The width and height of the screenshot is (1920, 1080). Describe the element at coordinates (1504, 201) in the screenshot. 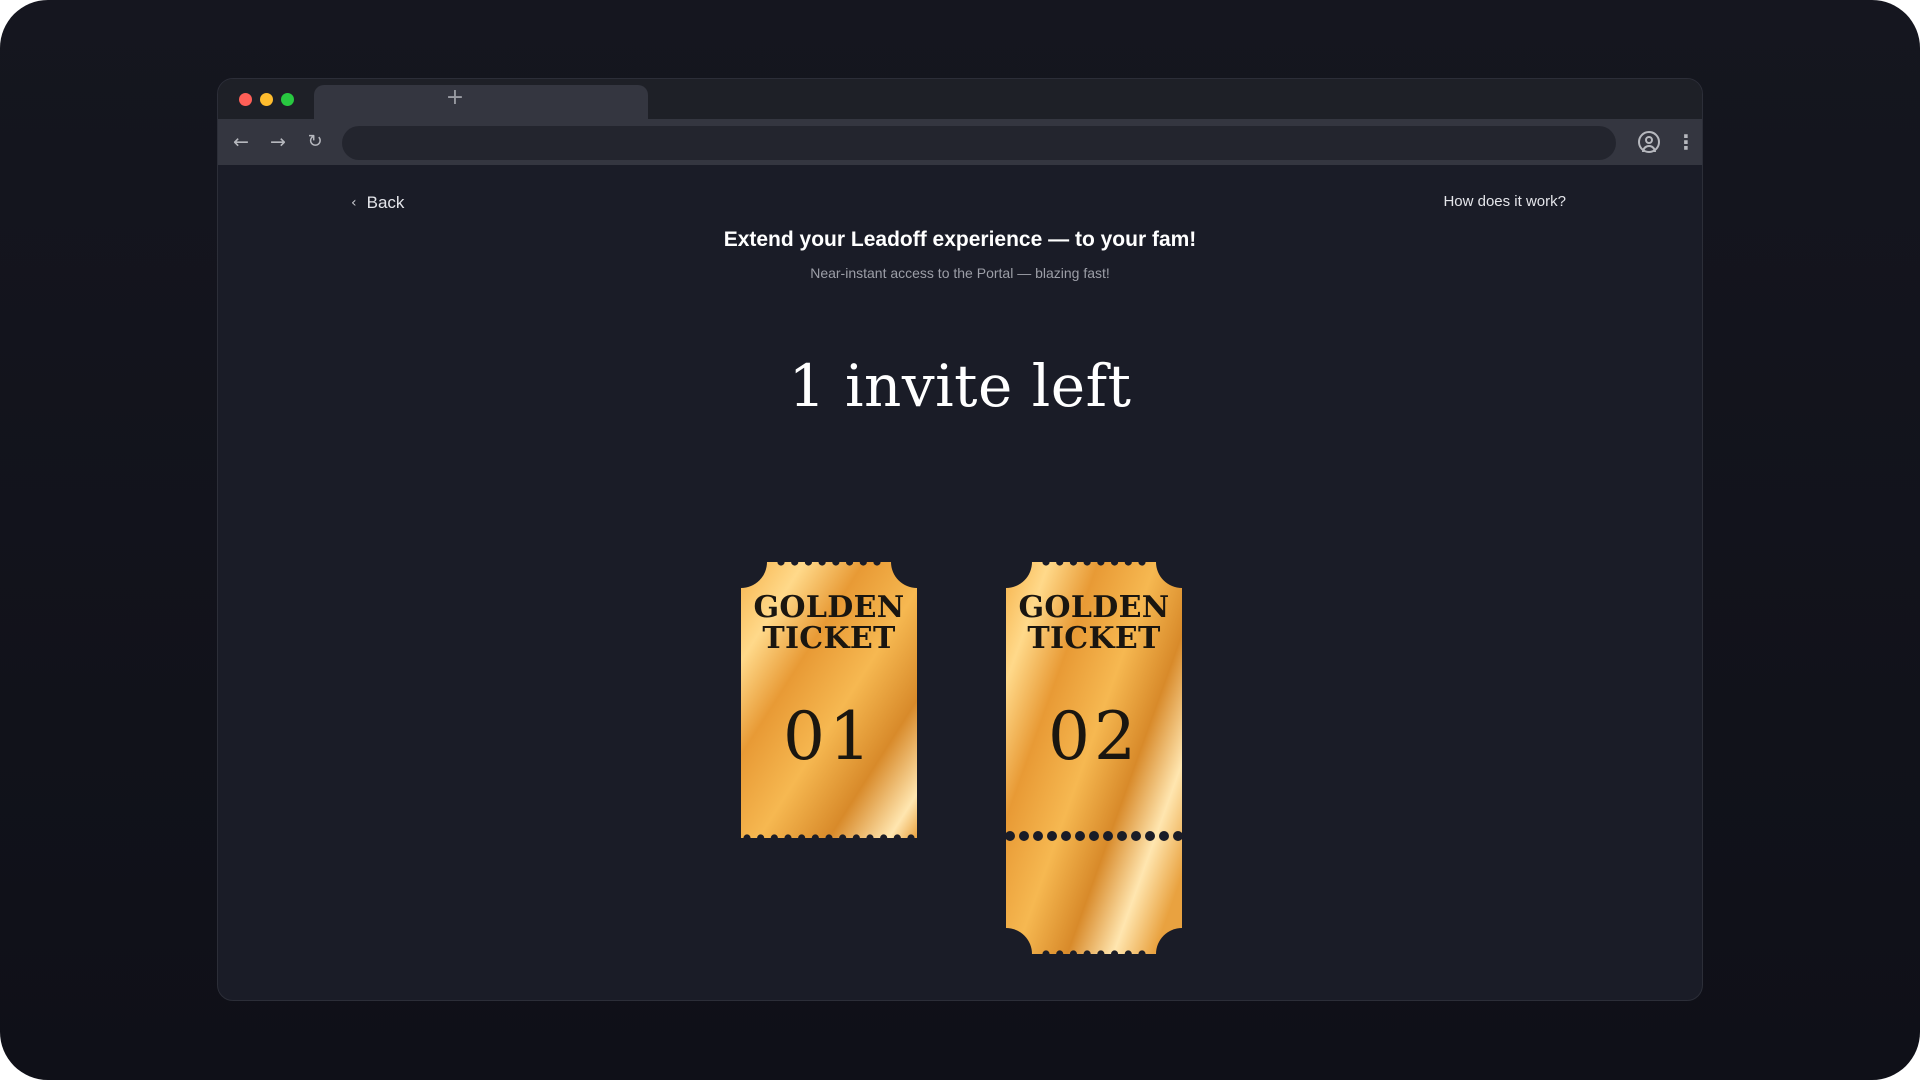

I see `how-does-it-work-link: How does it work?` at that location.